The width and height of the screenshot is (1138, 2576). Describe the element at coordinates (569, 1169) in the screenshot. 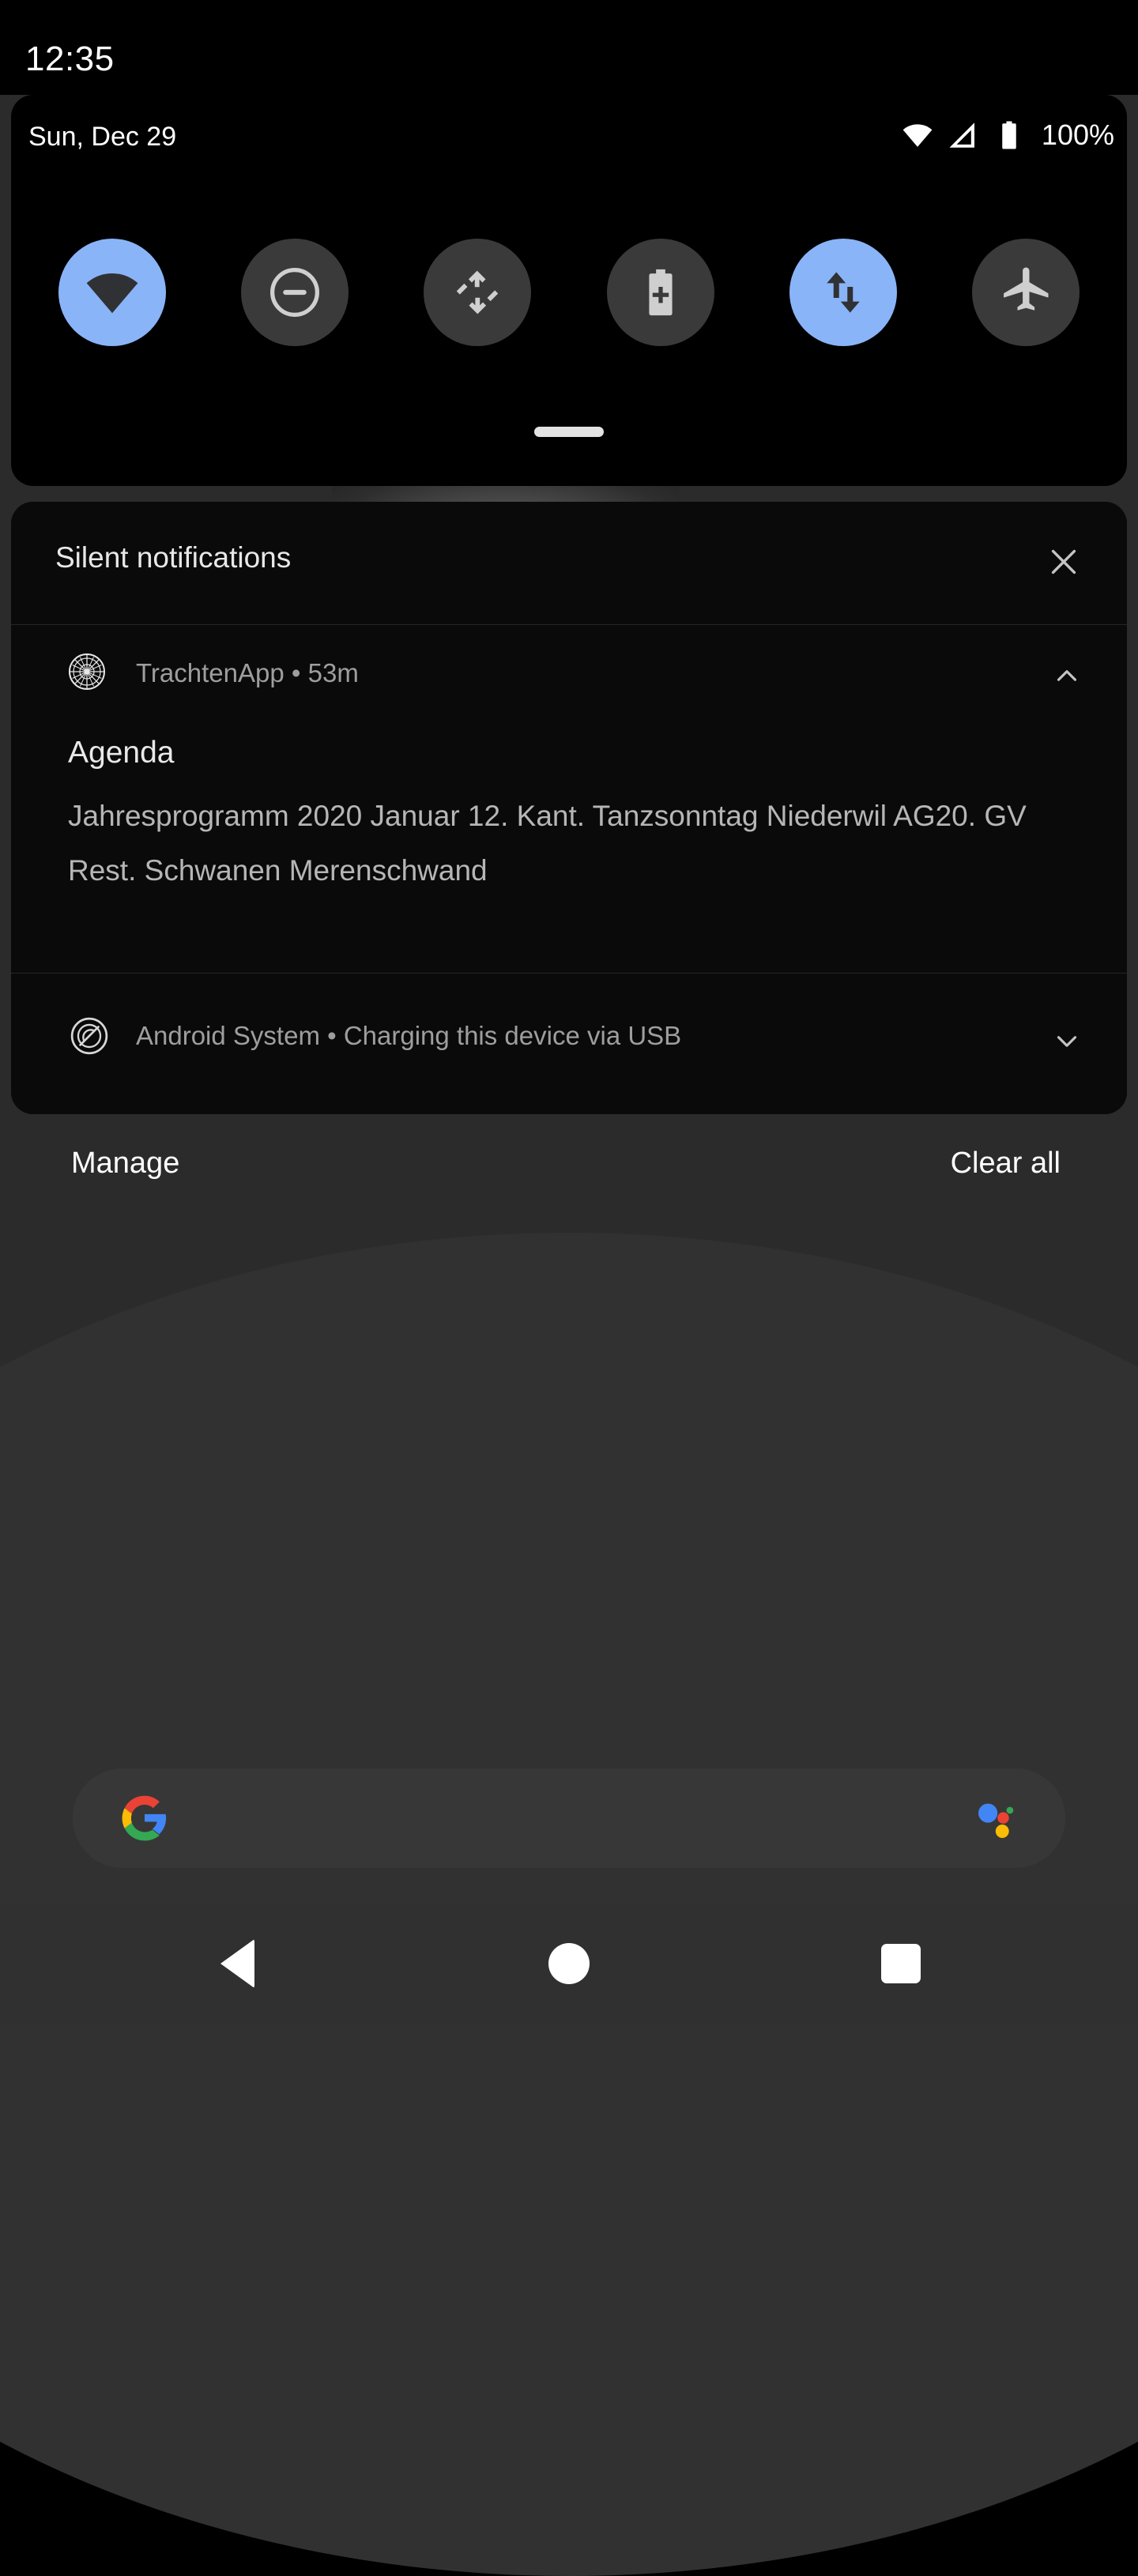

I see `shade-action-row: Manage Clear all` at that location.